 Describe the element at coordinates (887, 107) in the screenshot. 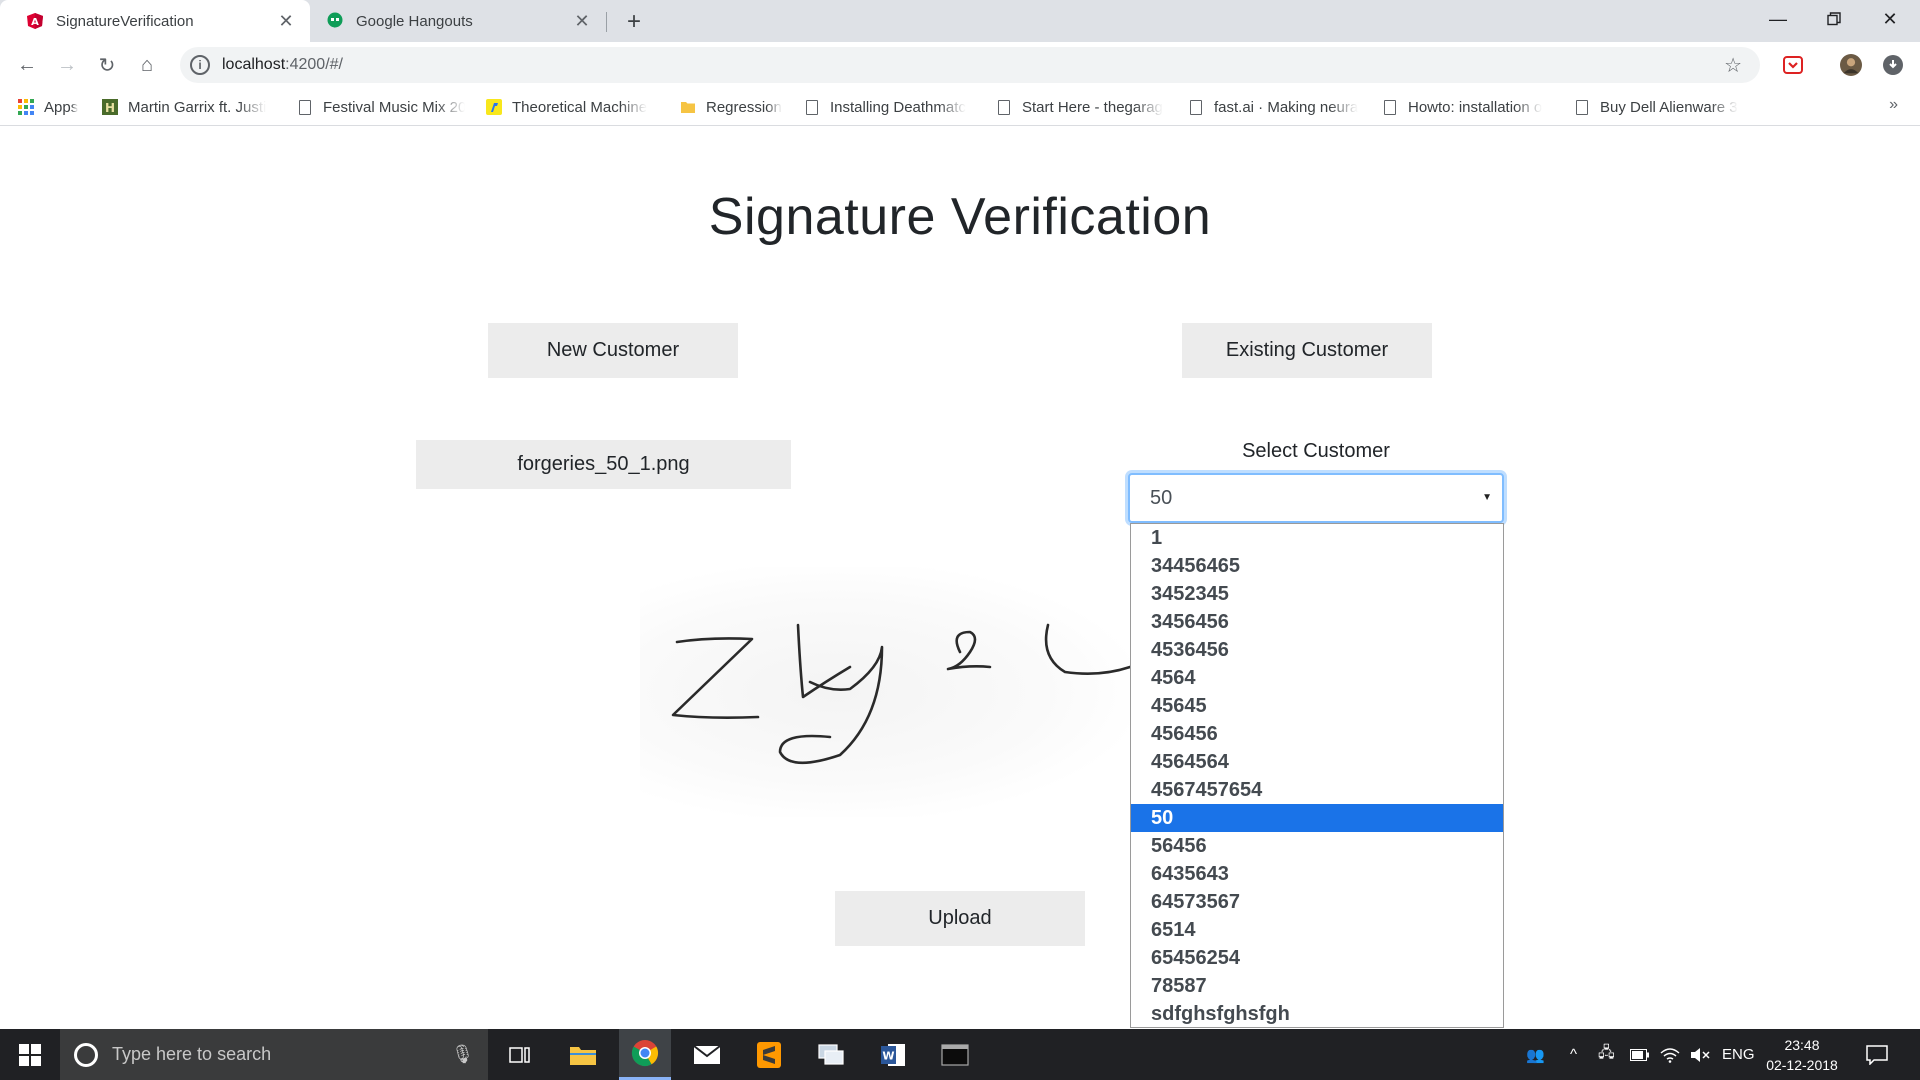

I see `bookmark-installing-deathmatch: Installing Deathmatc` at that location.